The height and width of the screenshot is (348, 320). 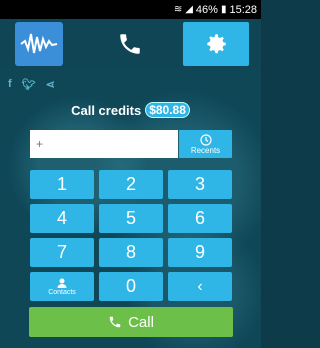 What do you see at coordinates (205, 139) in the screenshot?
I see `clock-icon` at bounding box center [205, 139].